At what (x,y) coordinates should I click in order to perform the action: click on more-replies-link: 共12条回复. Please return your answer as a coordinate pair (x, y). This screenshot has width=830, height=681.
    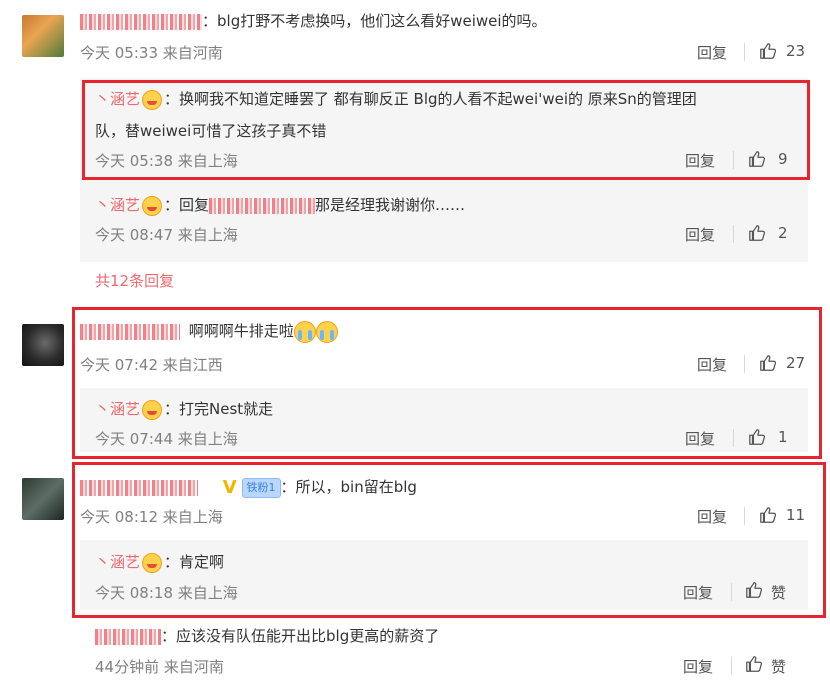
    Looking at the image, I should click on (134, 280).